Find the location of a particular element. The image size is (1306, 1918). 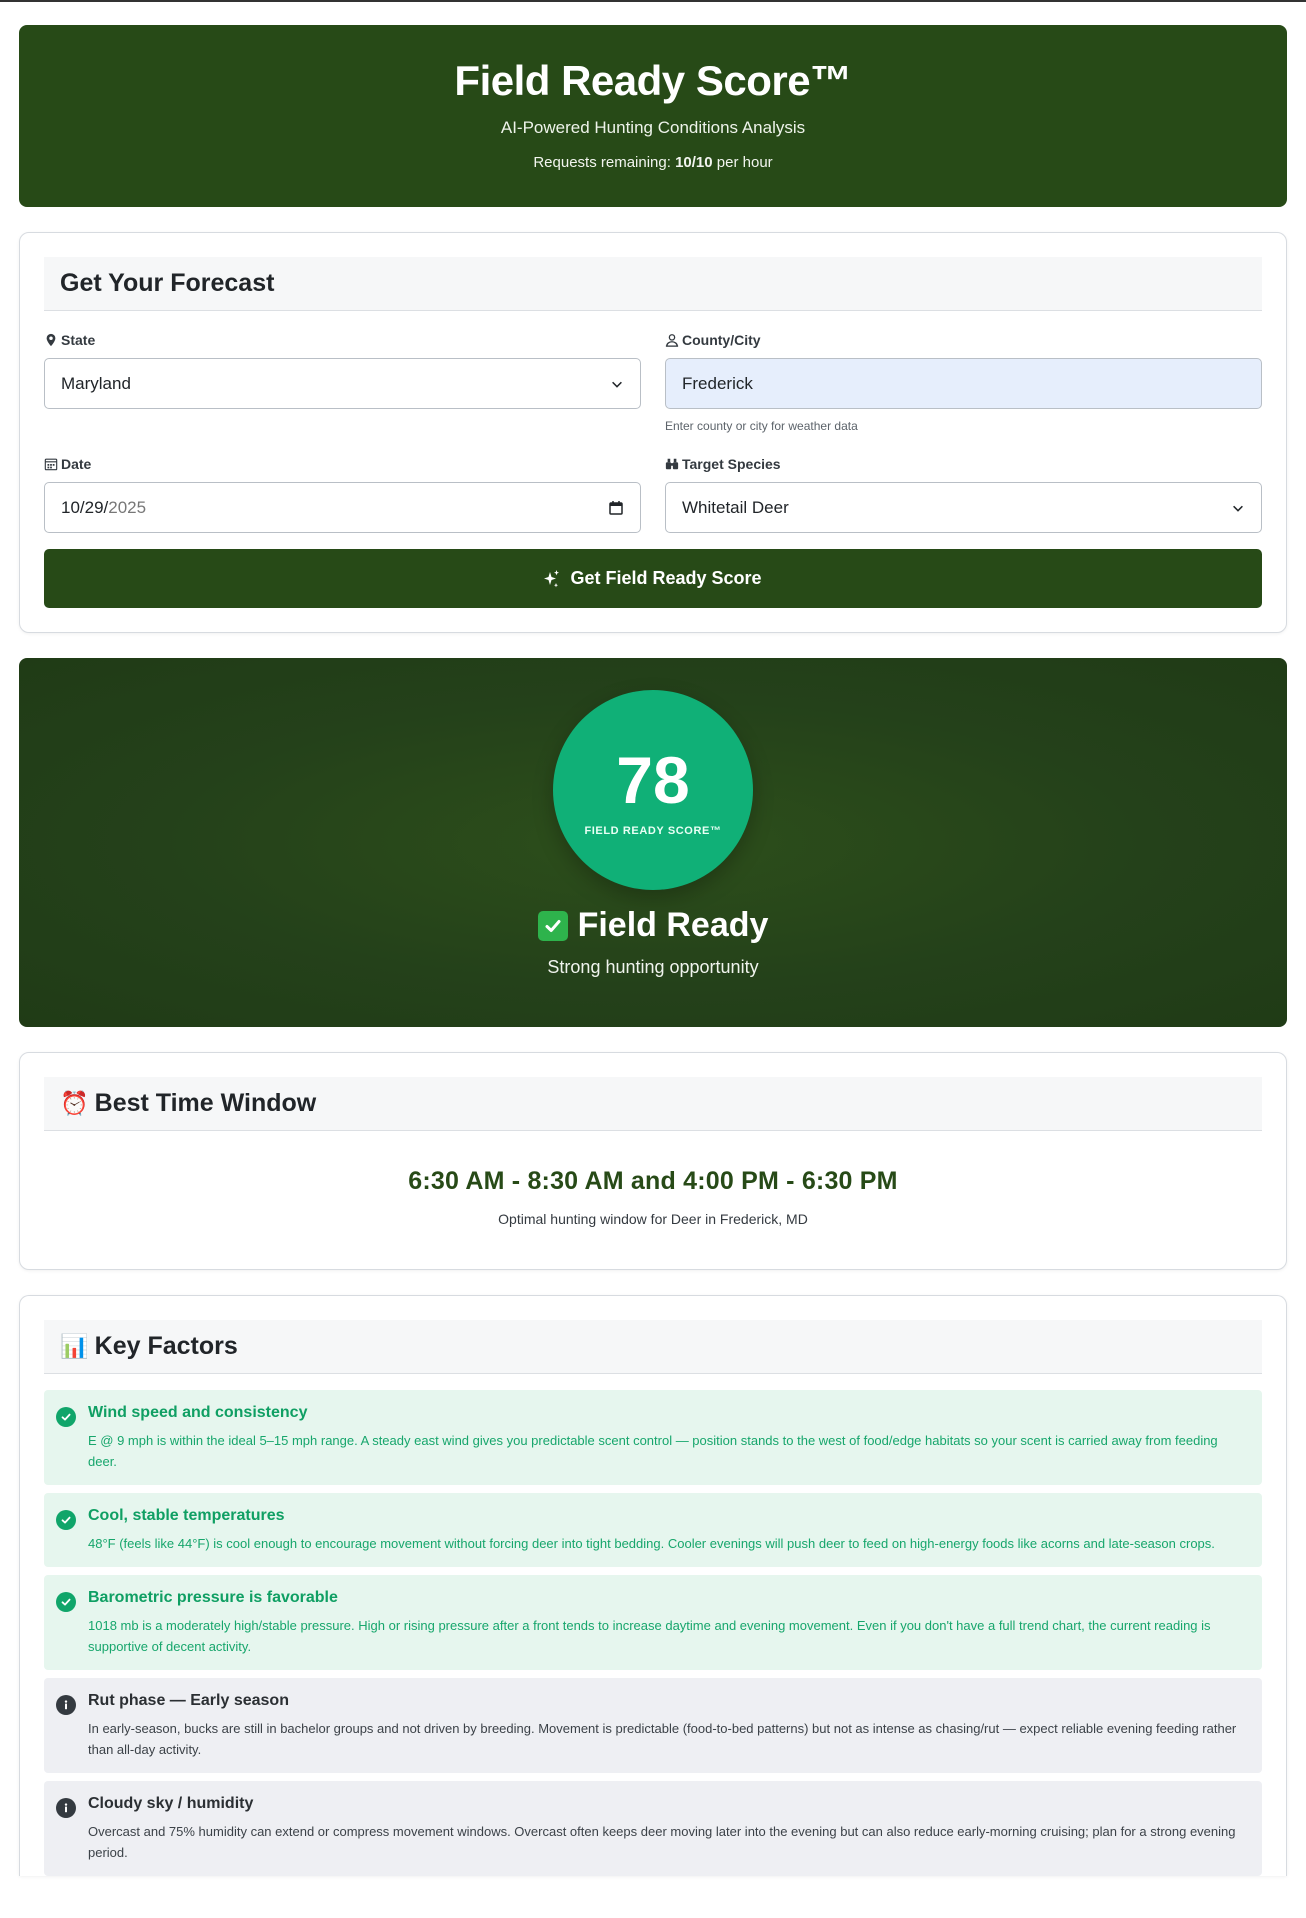

key-factors-heading-text: Key Factors is located at coordinates (166, 1346).